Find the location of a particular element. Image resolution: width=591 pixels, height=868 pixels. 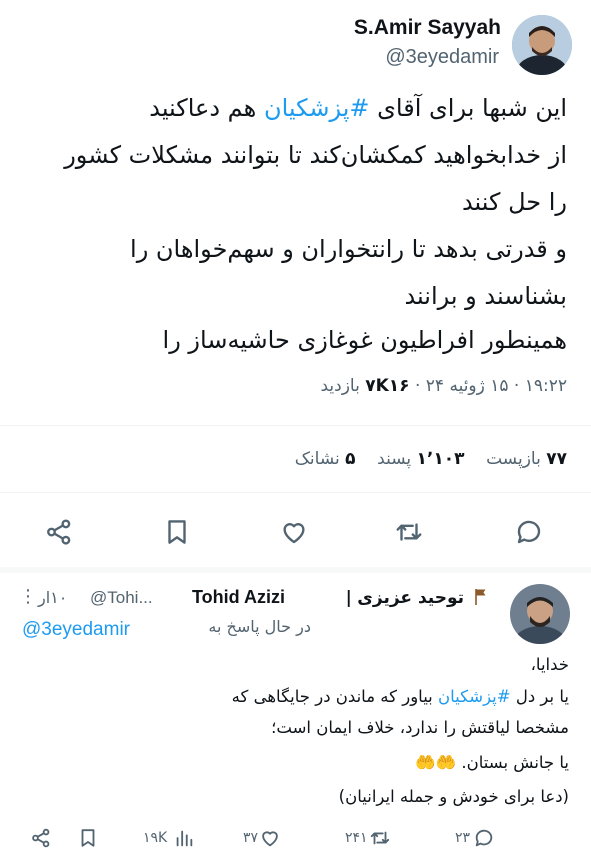

bookmark-icon is located at coordinates (177, 532).